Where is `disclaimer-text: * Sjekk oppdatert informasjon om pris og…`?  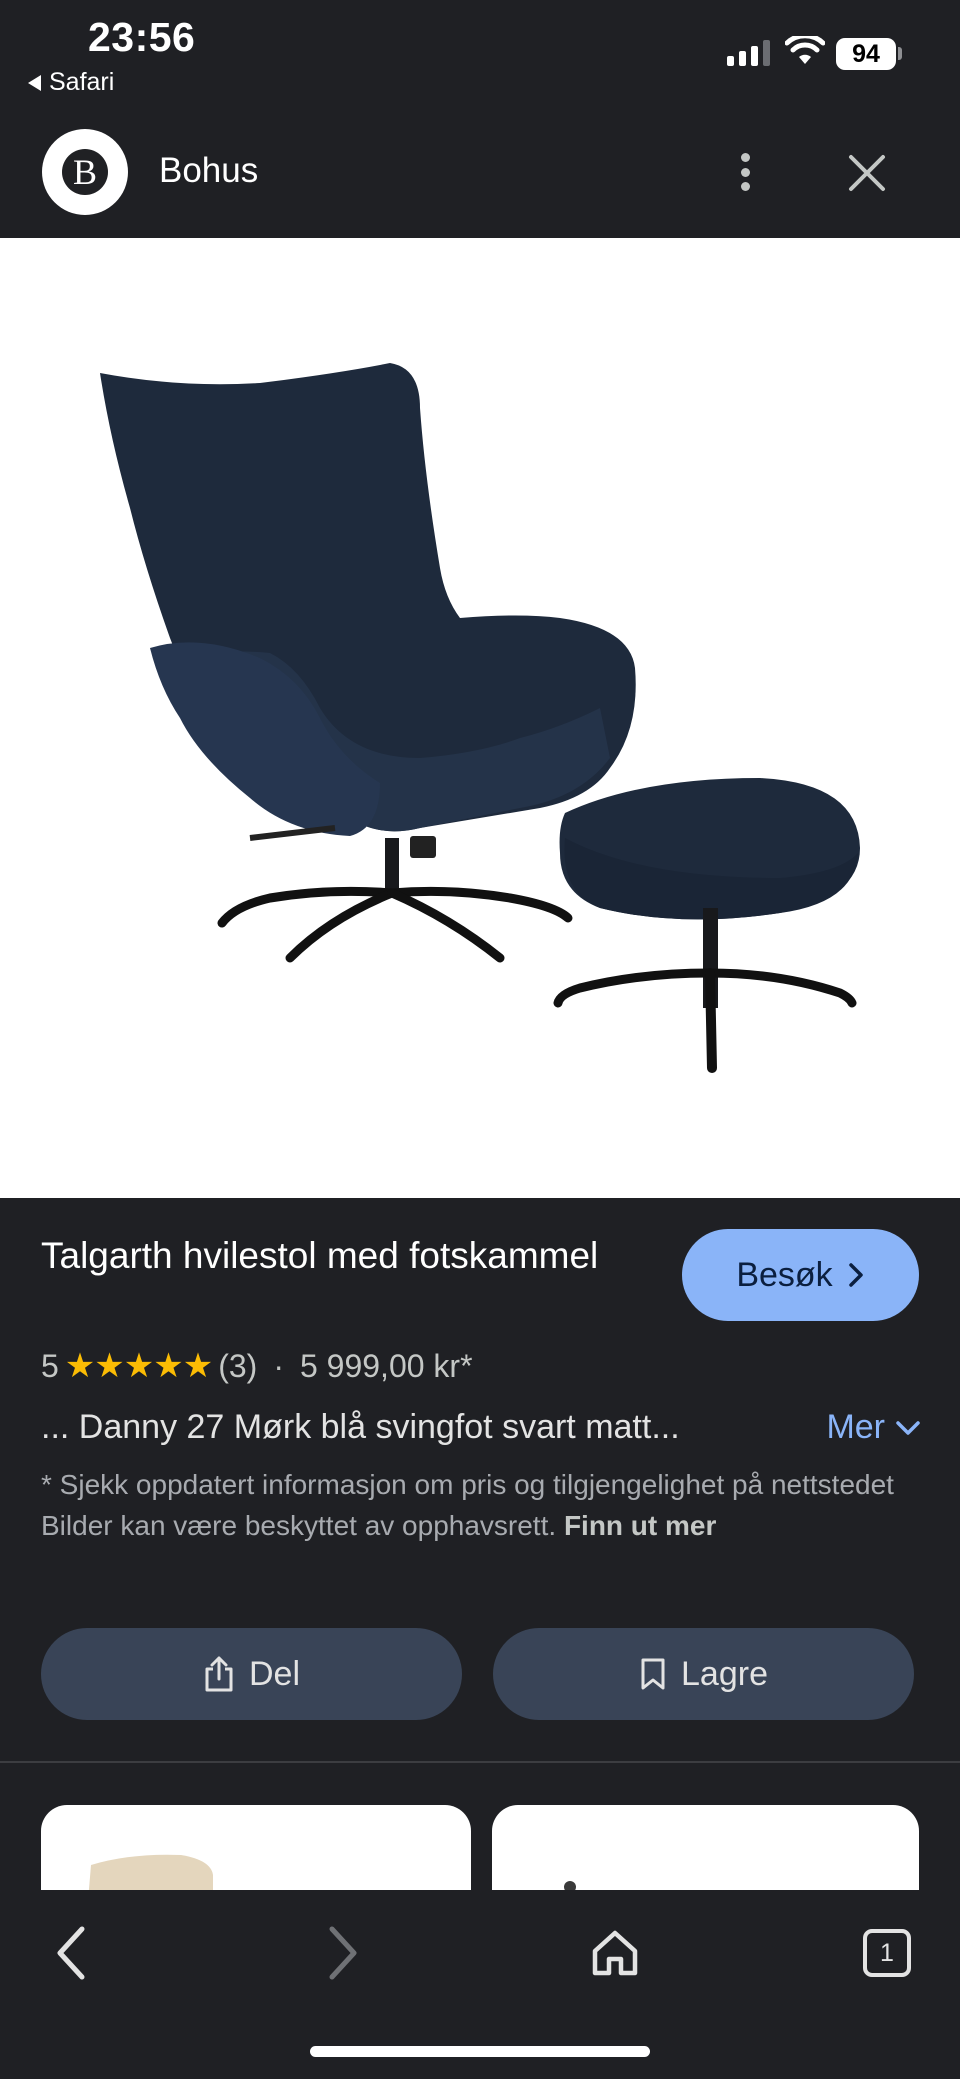
disclaimer-text: * Sjekk oppdatert informasjon om pris og… is located at coordinates (471, 1505).